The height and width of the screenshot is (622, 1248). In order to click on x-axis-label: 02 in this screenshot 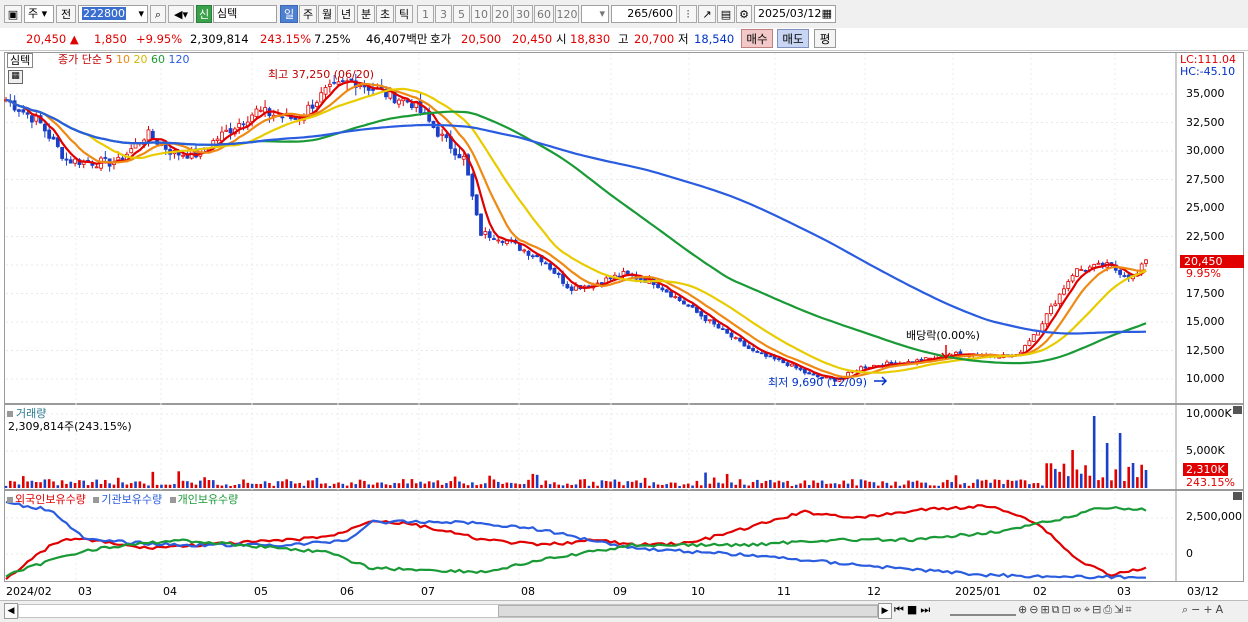, I will do `click(1040, 591)`.